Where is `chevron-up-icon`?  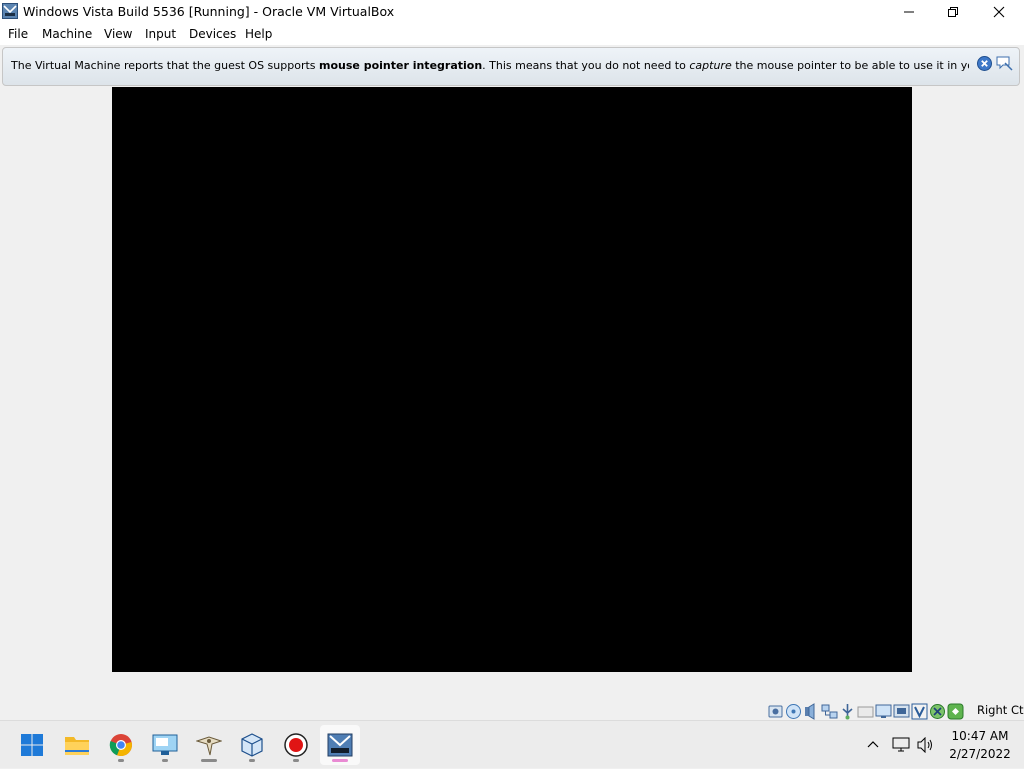 chevron-up-icon is located at coordinates (873, 744).